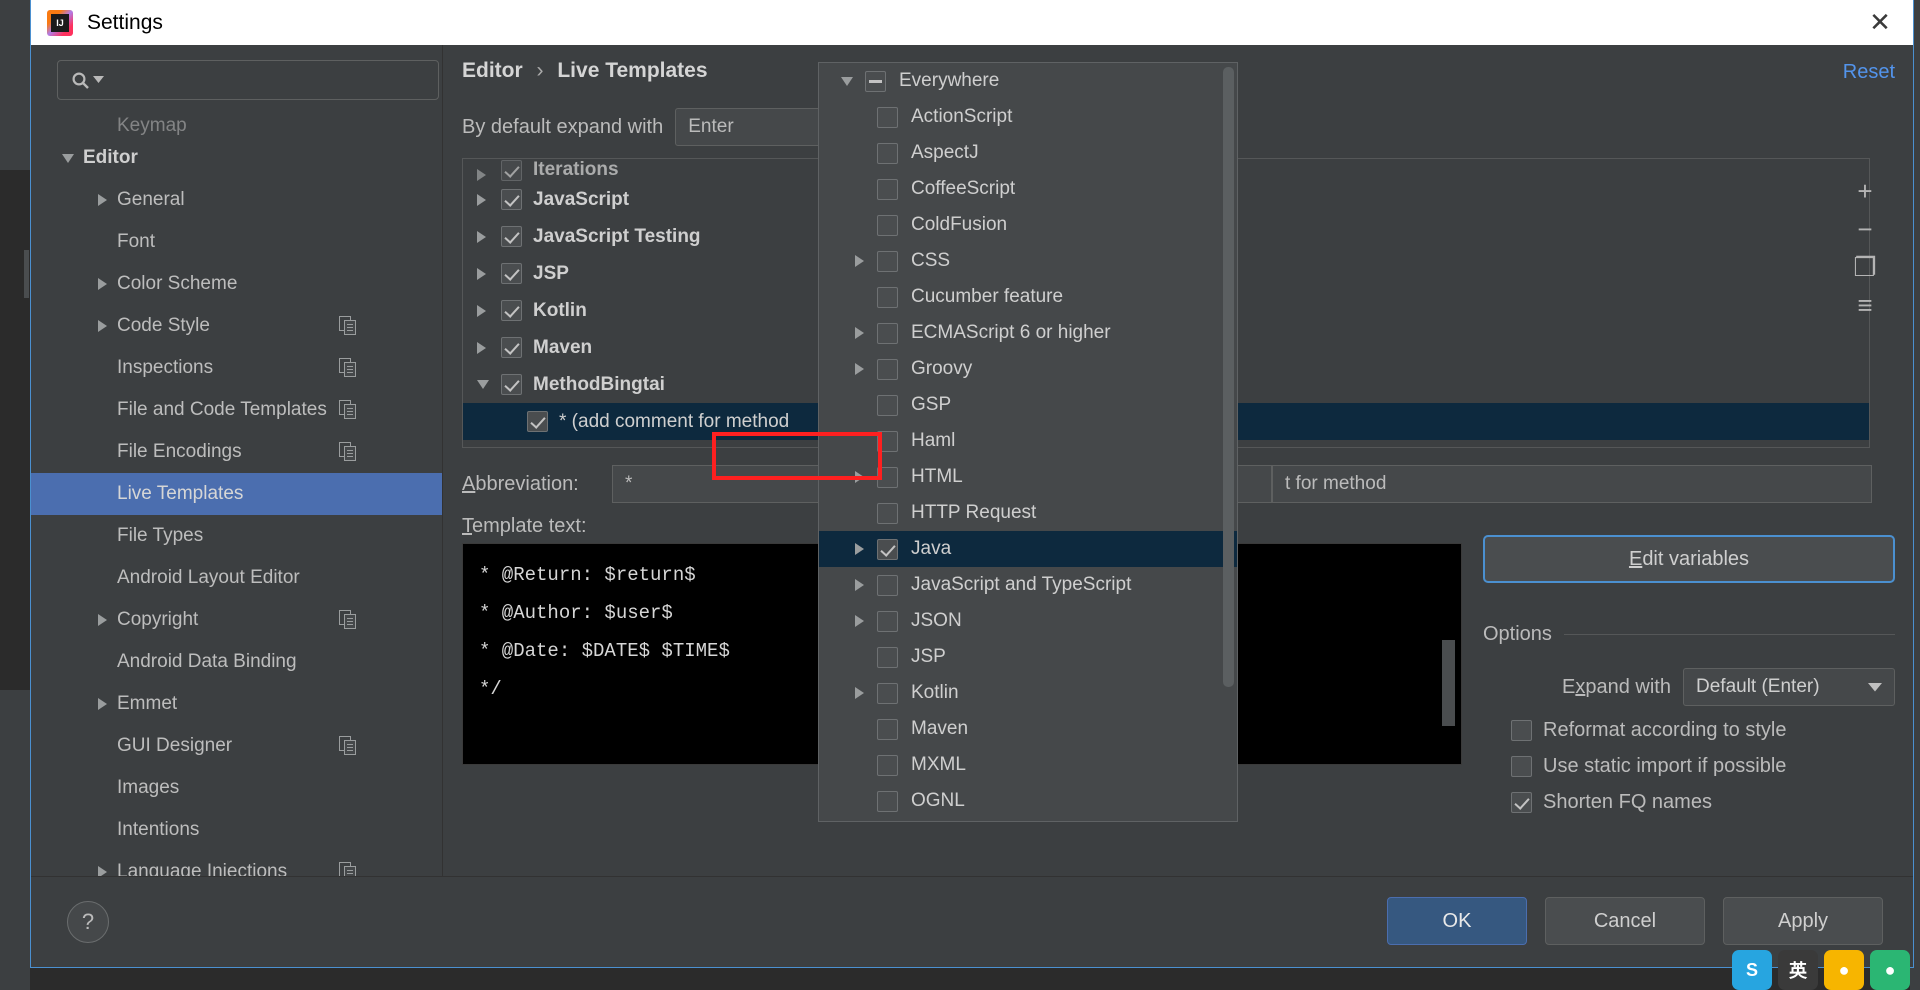 The width and height of the screenshot is (1920, 990). What do you see at coordinates (98, 80) in the screenshot?
I see `search-dropdown-icon` at bounding box center [98, 80].